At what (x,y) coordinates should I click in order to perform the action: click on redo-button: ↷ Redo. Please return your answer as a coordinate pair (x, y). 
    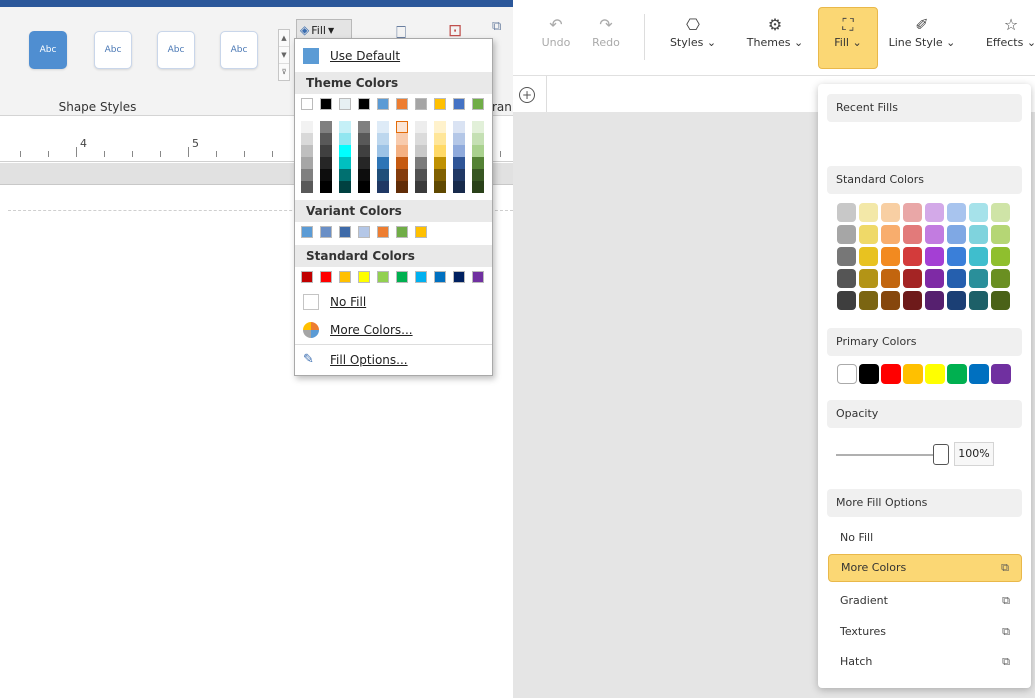
    Looking at the image, I should click on (606, 31).